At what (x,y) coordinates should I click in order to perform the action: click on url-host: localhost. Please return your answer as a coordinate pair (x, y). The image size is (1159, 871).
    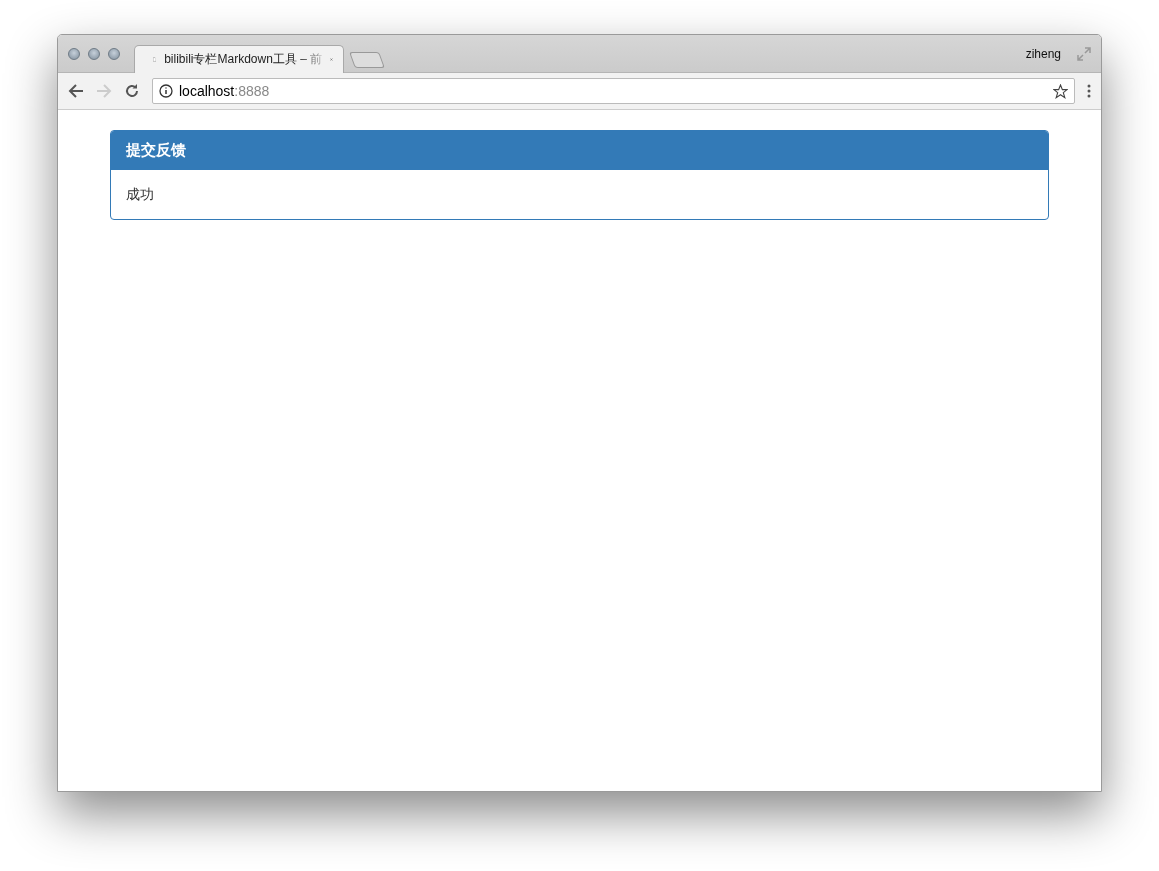
    Looking at the image, I should click on (207, 91).